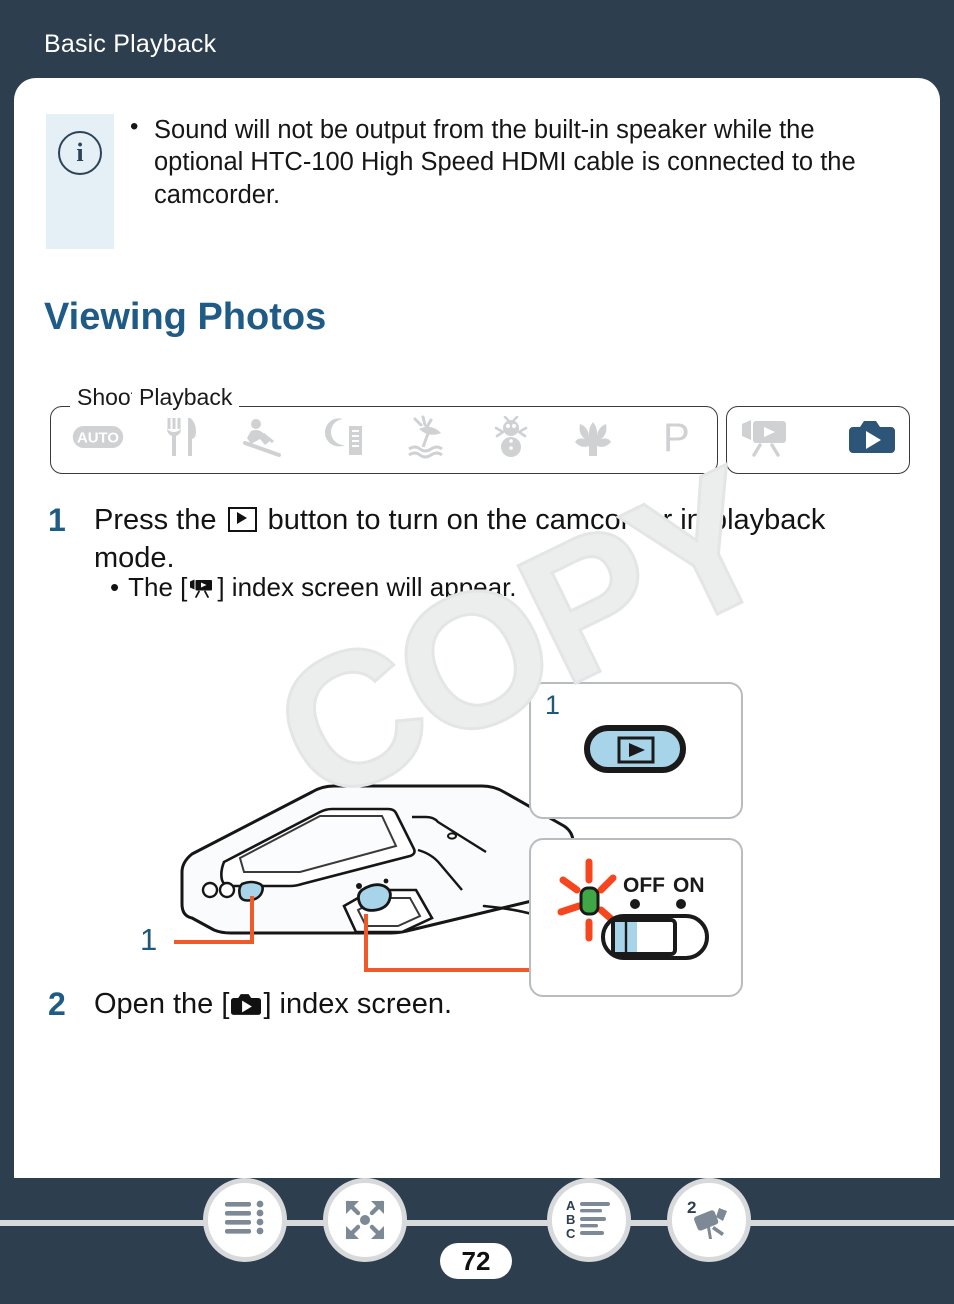  I want to click on power-led-icon, so click(589, 901).